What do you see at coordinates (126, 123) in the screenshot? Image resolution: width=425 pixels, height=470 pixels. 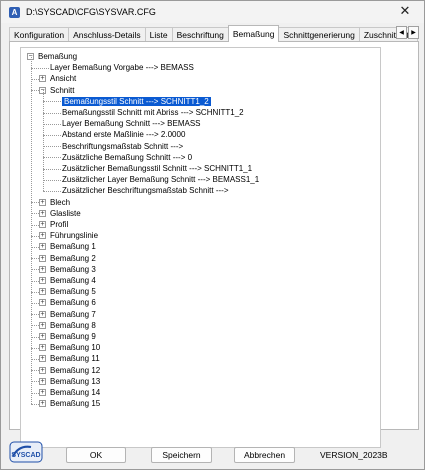 I see `tree-leaf: Layer Bemaßung Schnitt ---> BEMASS` at bounding box center [126, 123].